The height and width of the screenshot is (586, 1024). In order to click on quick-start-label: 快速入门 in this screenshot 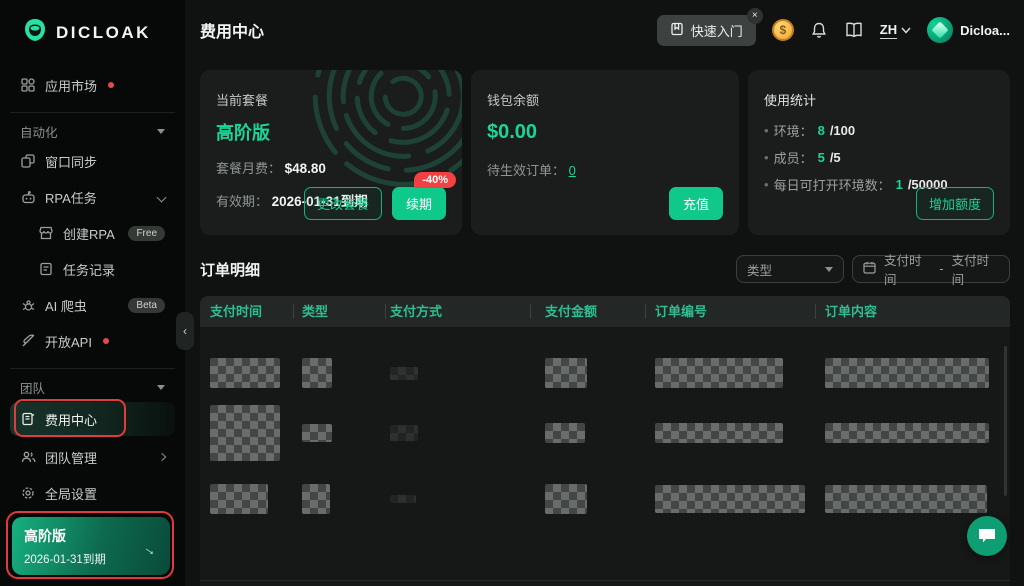, I will do `click(716, 31)`.